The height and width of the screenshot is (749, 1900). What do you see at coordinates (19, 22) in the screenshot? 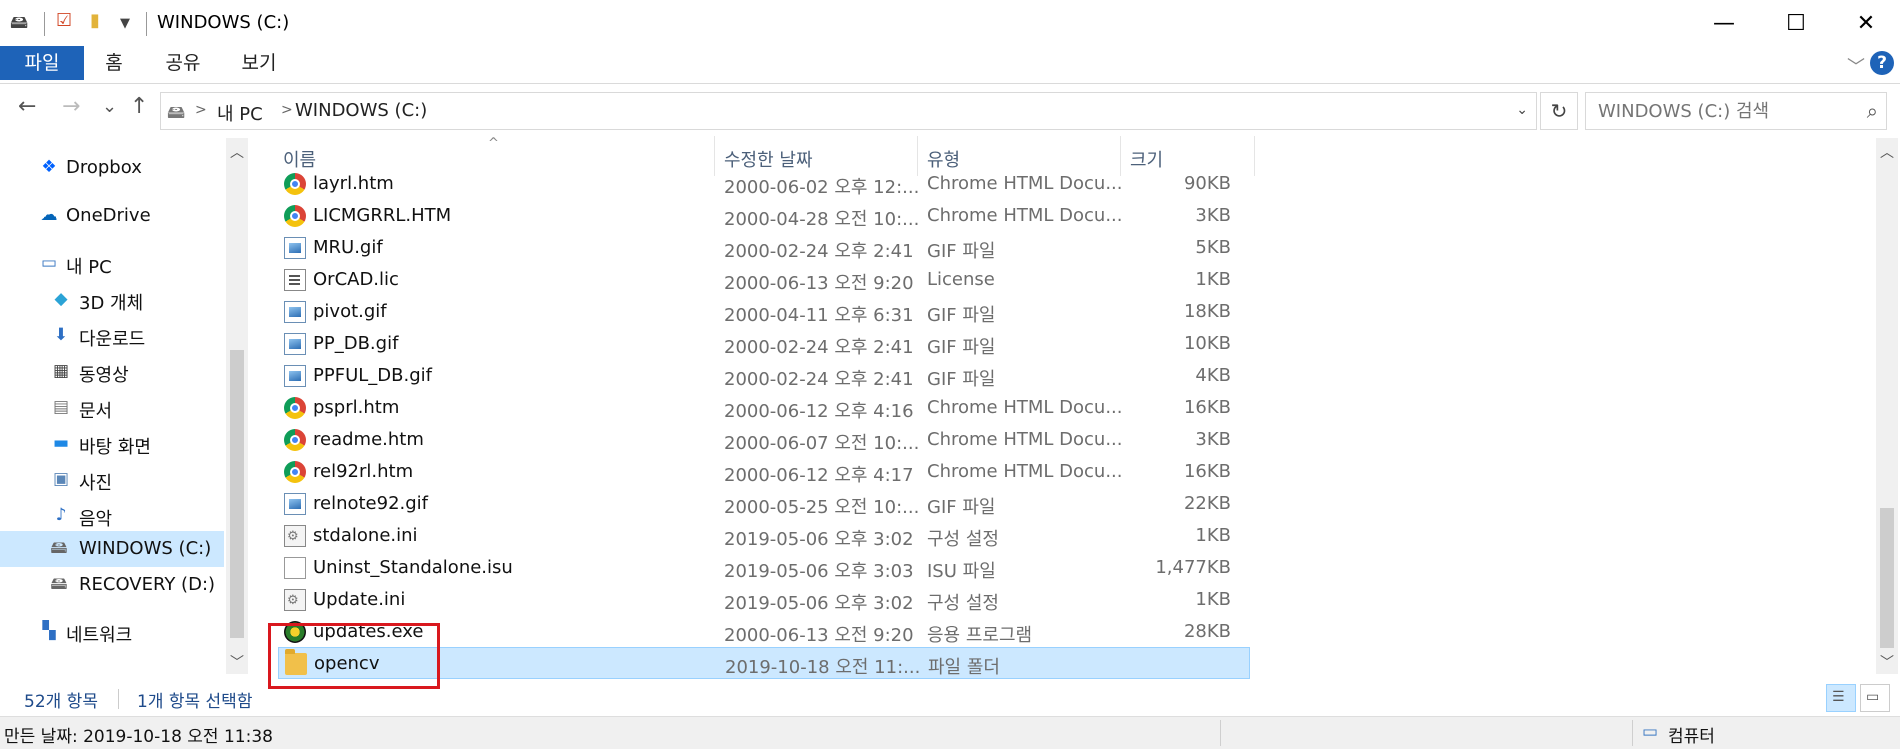
I see `explorer-app-icon: 🖴` at bounding box center [19, 22].